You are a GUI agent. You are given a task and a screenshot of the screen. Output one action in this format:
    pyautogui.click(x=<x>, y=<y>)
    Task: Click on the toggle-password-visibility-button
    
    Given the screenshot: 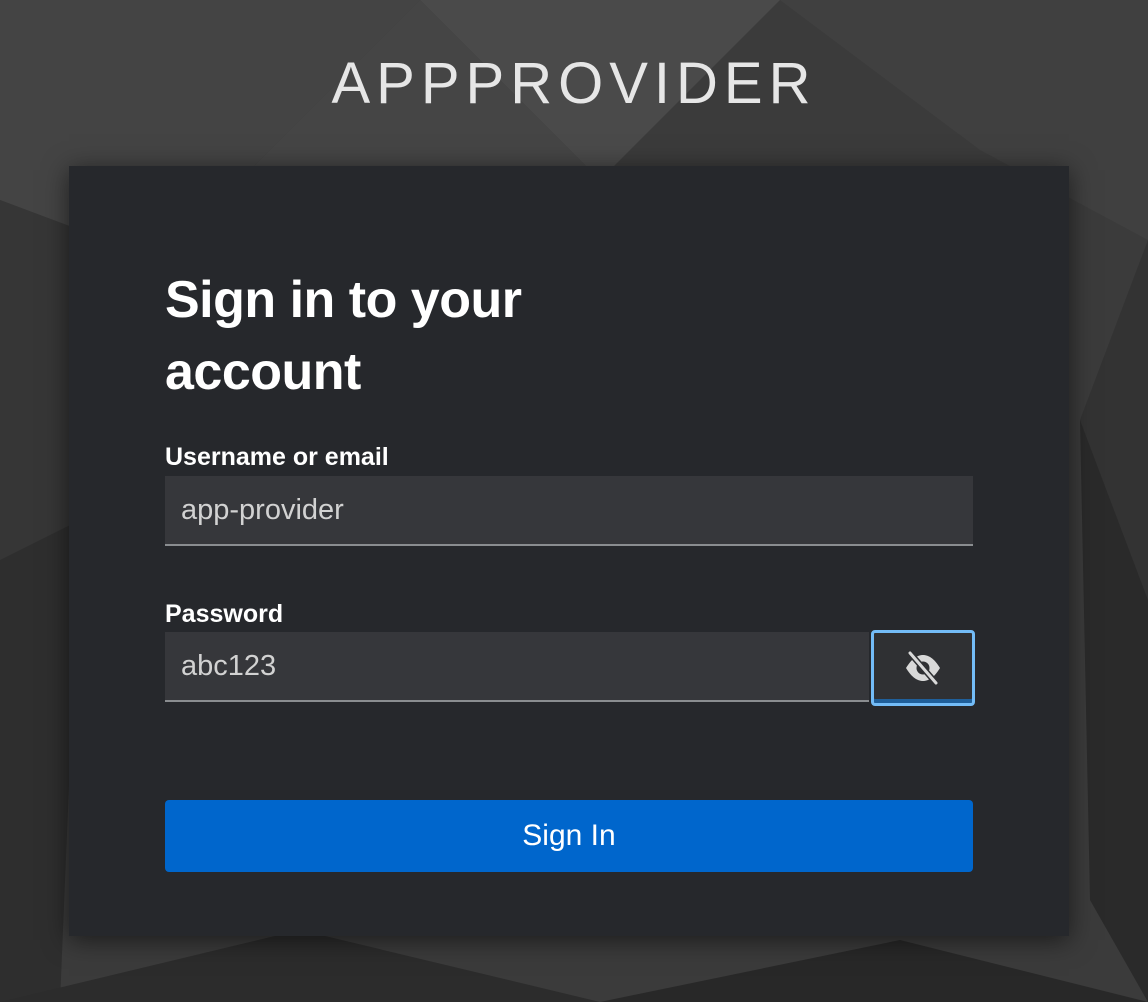 What is the action you would take?
    pyautogui.click(x=923, y=668)
    